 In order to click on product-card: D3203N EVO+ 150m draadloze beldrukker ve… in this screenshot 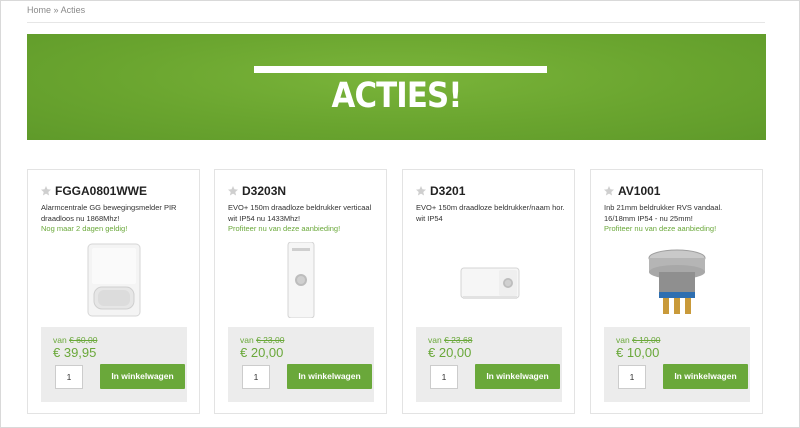, I will do `click(300, 291)`.